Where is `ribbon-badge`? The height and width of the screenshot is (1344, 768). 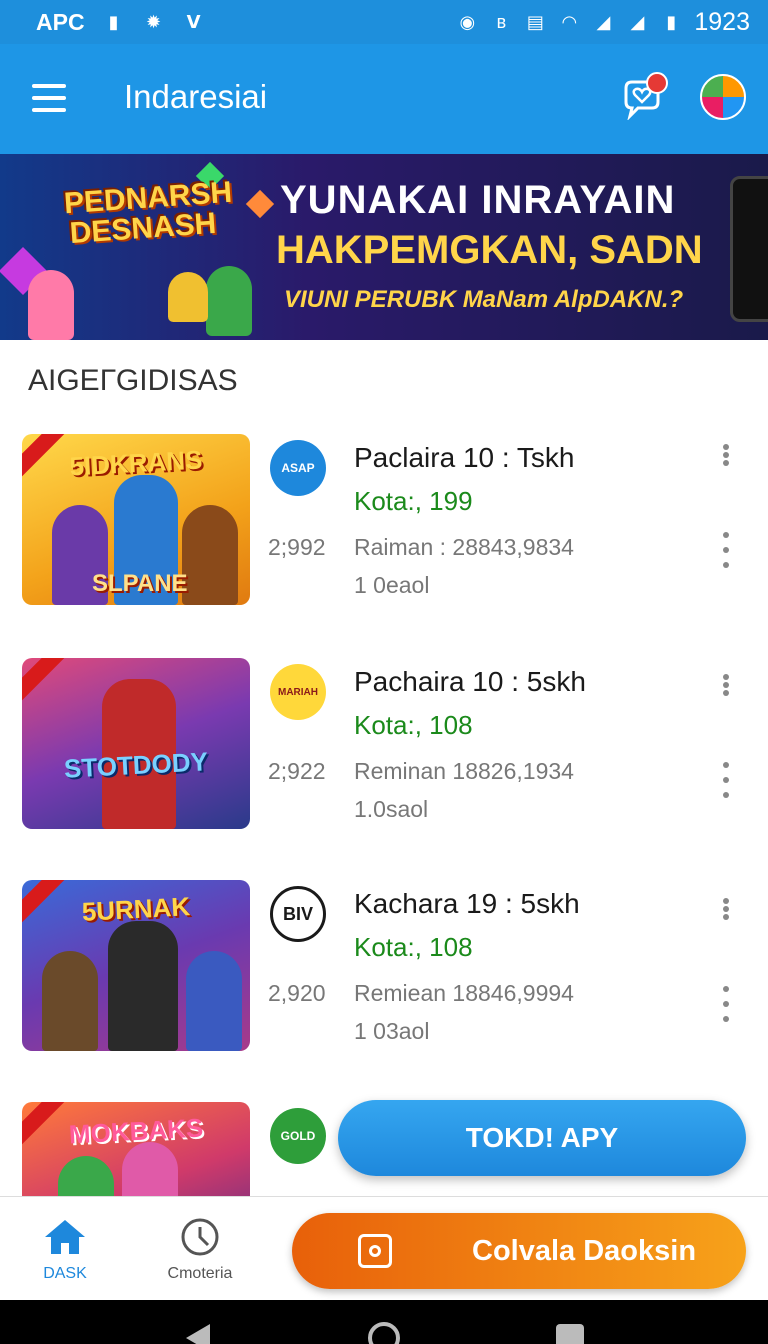 ribbon-badge is located at coordinates (46, 680).